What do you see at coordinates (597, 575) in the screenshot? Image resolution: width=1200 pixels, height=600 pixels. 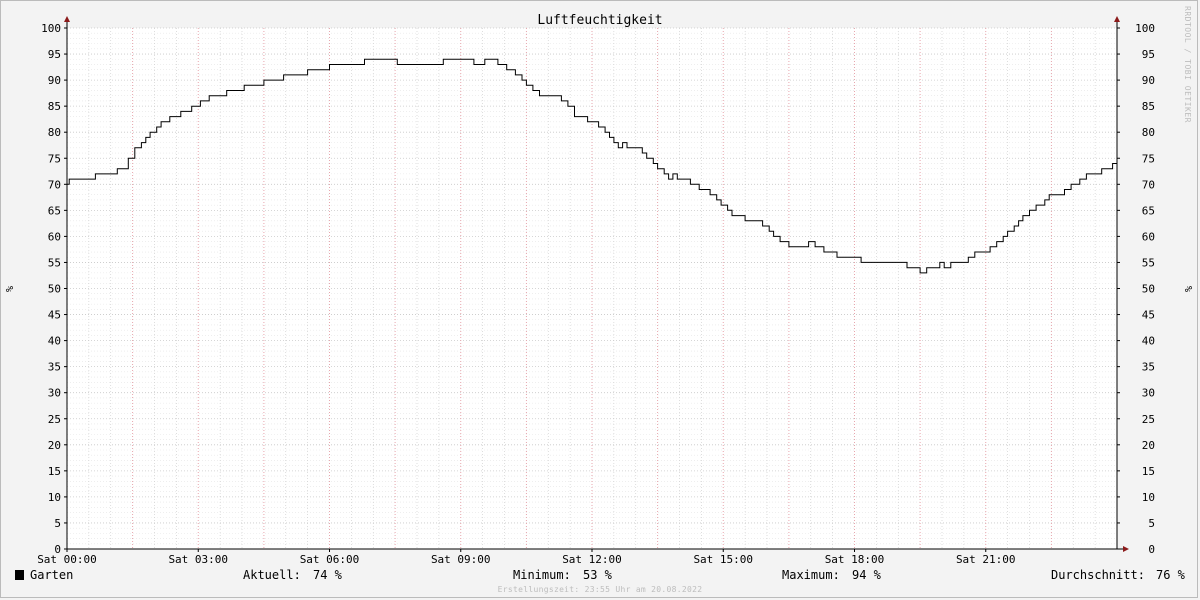 I see `minimum-value: 53 %` at bounding box center [597, 575].